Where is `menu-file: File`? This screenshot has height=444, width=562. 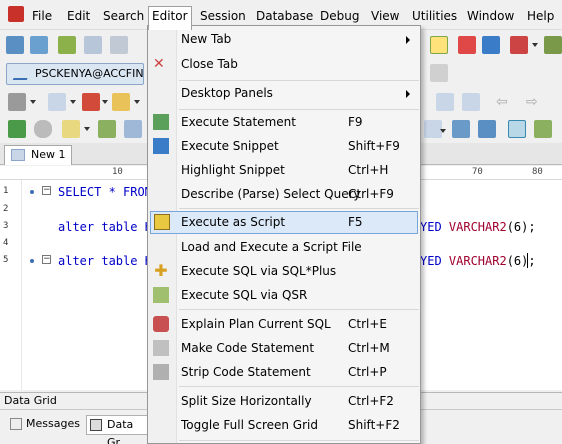
menu-file: File is located at coordinates (42, 16).